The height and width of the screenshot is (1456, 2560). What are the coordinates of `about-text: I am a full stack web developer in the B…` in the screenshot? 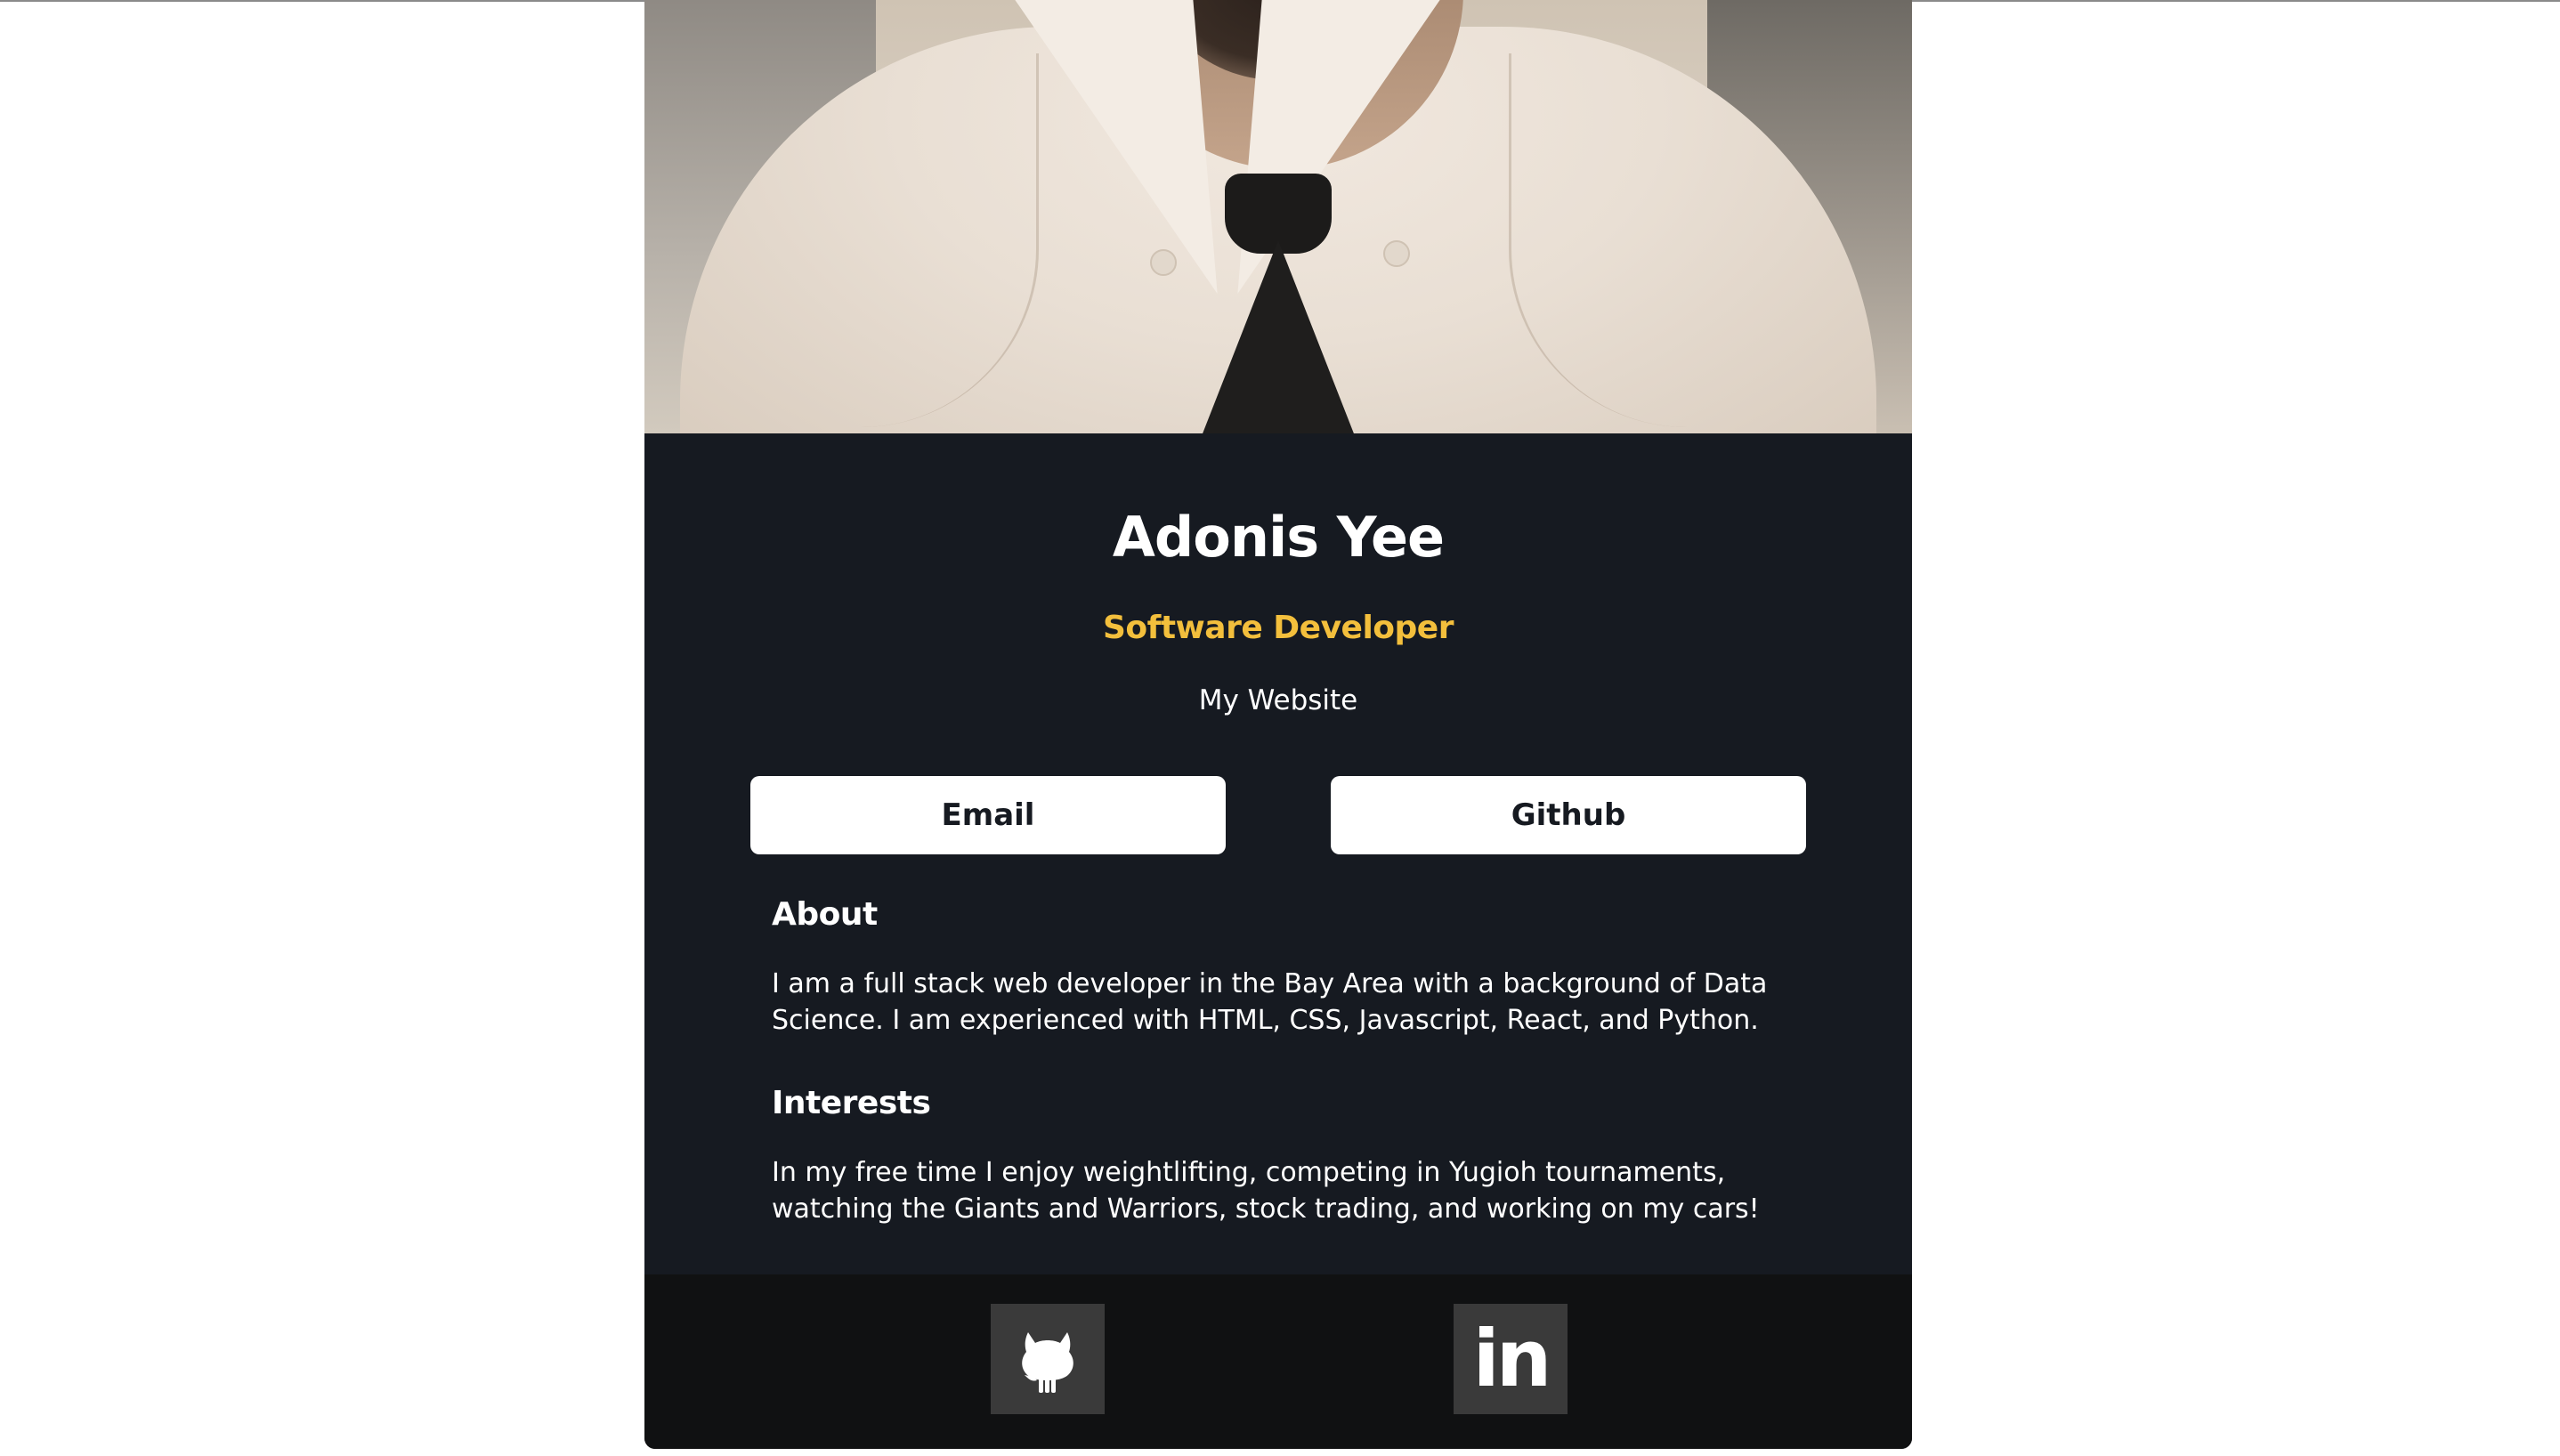 It's located at (1270, 1002).